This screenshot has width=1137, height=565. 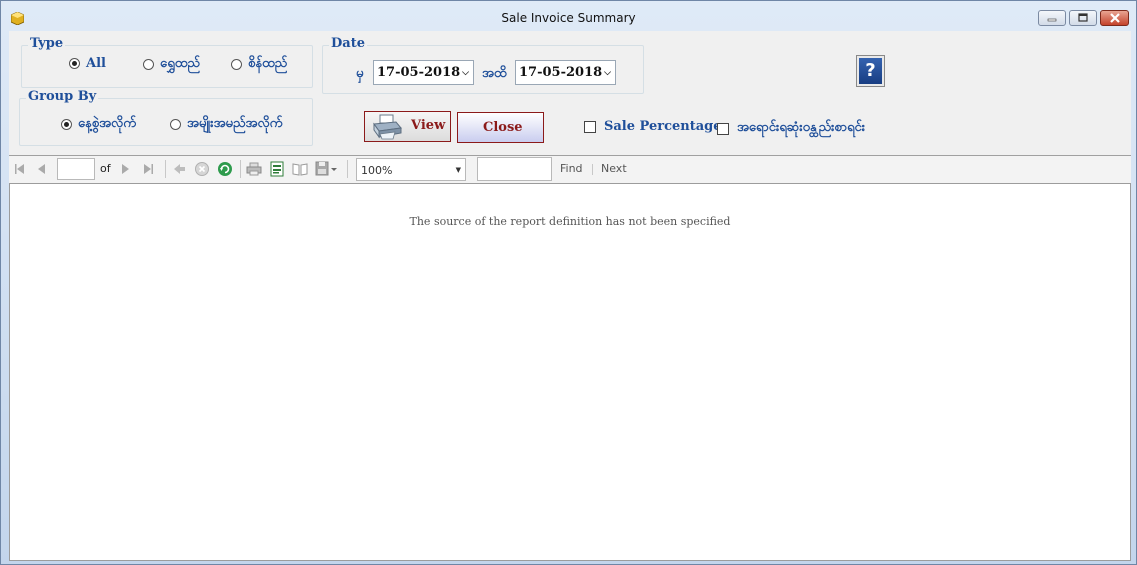 I want to click on close-button: Close, so click(x=500, y=127).